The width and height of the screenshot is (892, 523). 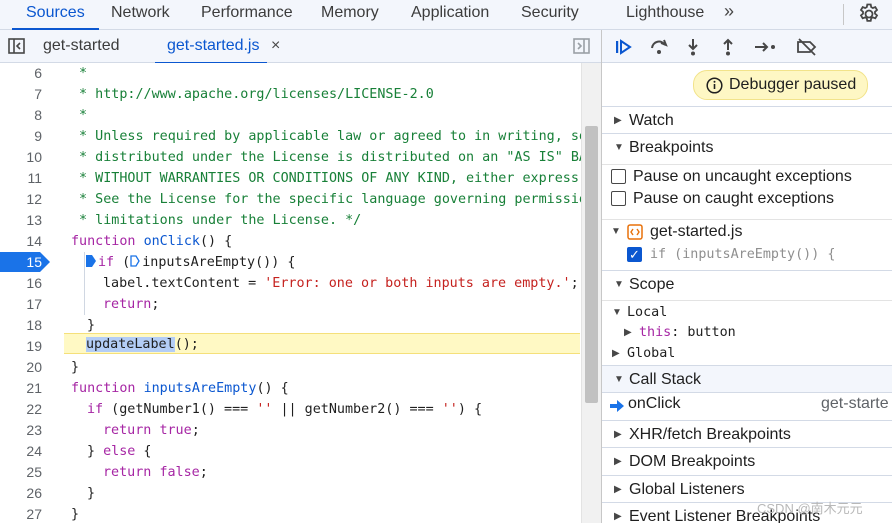 What do you see at coordinates (91, 261) in the screenshot?
I see `inline-breakpoint-icon` at bounding box center [91, 261].